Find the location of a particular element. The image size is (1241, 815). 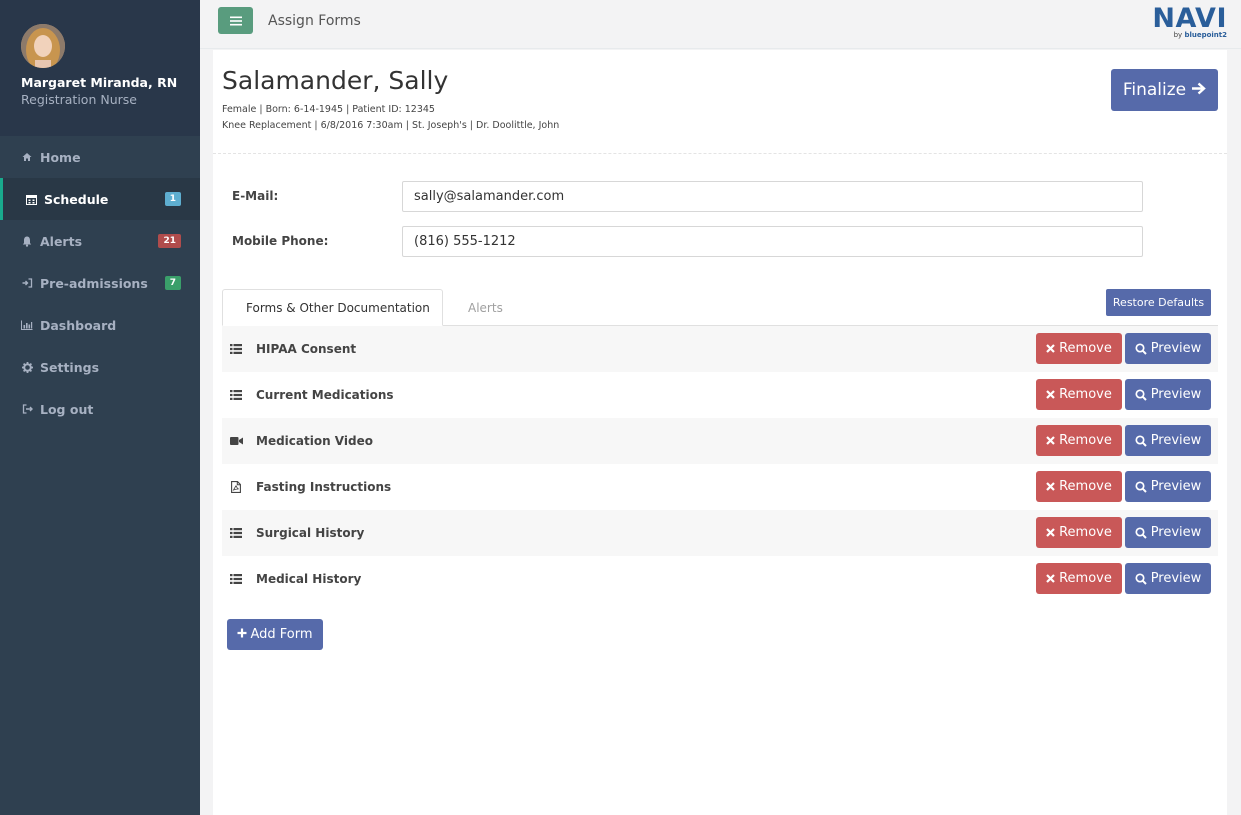

logo-brand: bluepoint2 is located at coordinates (1205, 35).